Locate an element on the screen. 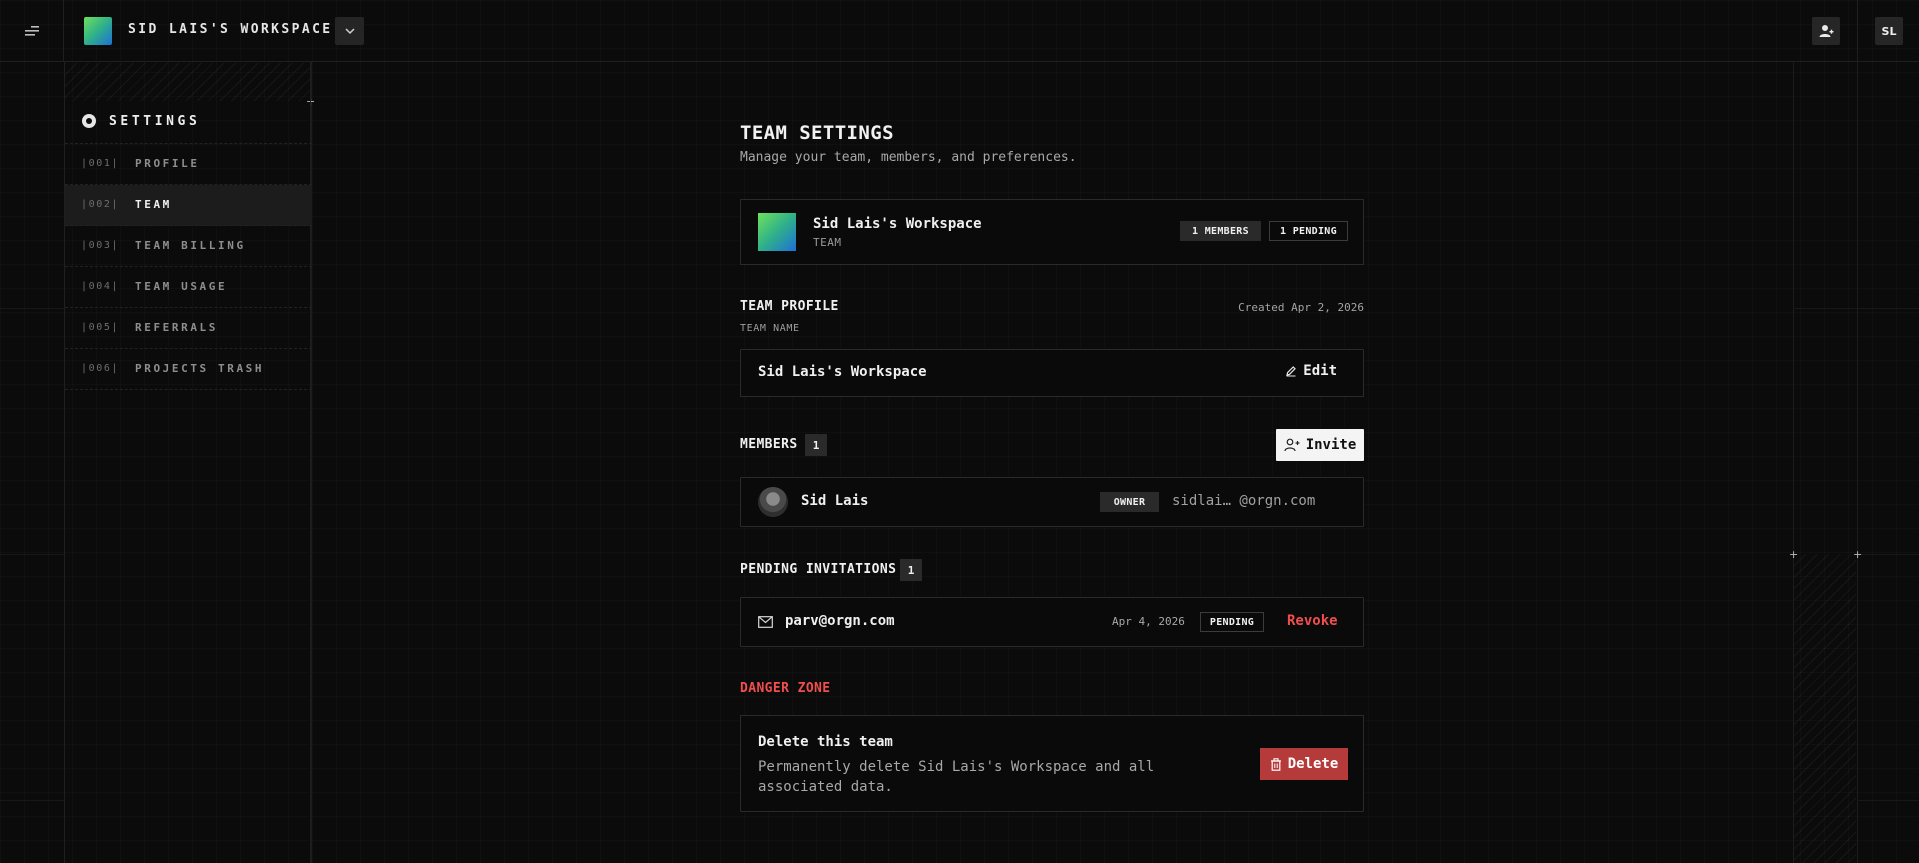  settings-icon is located at coordinates (89, 121).